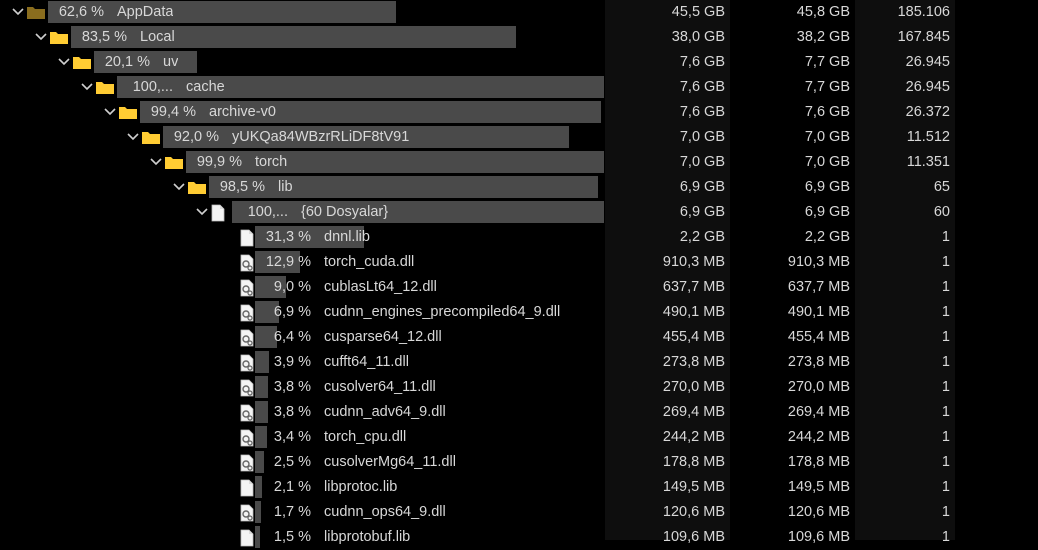  I want to click on percentage-label: 92,0 %, so click(196, 137).